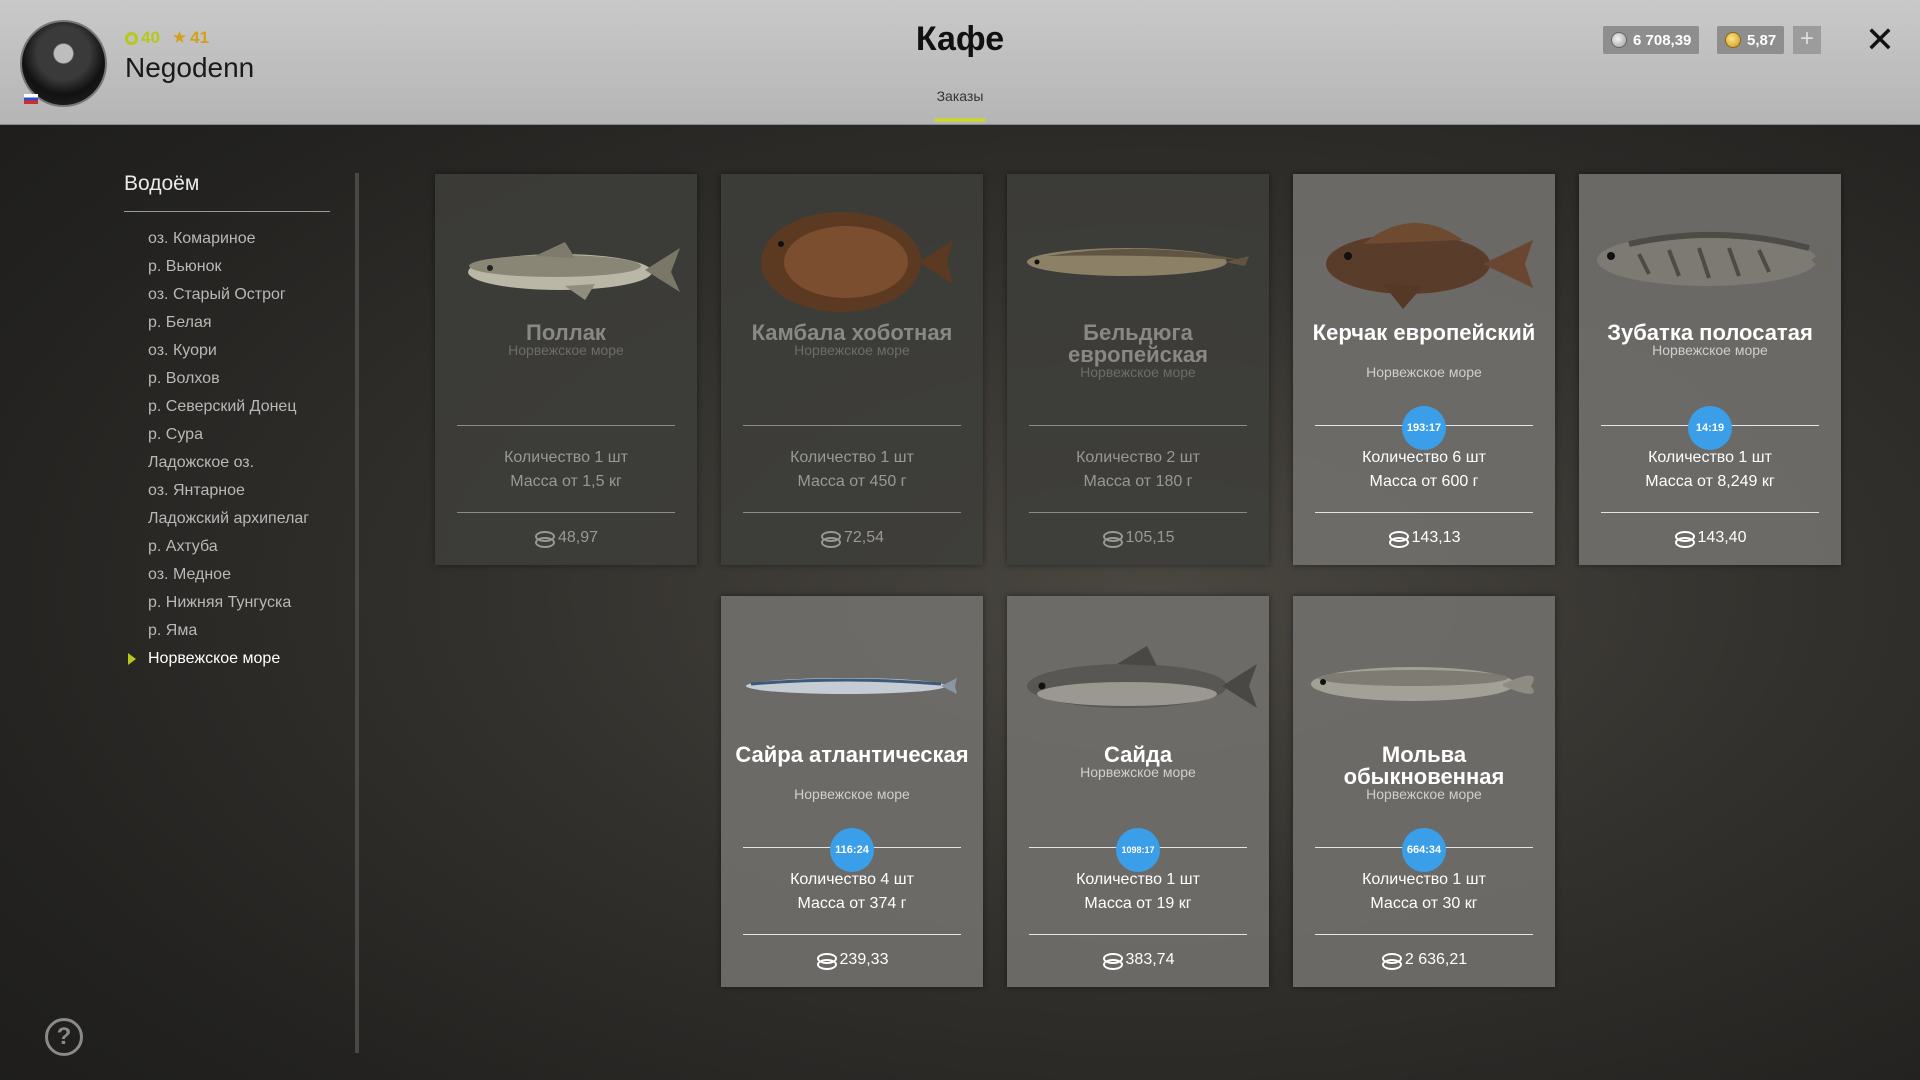 This screenshot has height=1080, width=1920. I want to click on timer-badge: 664:34, so click(1424, 850).